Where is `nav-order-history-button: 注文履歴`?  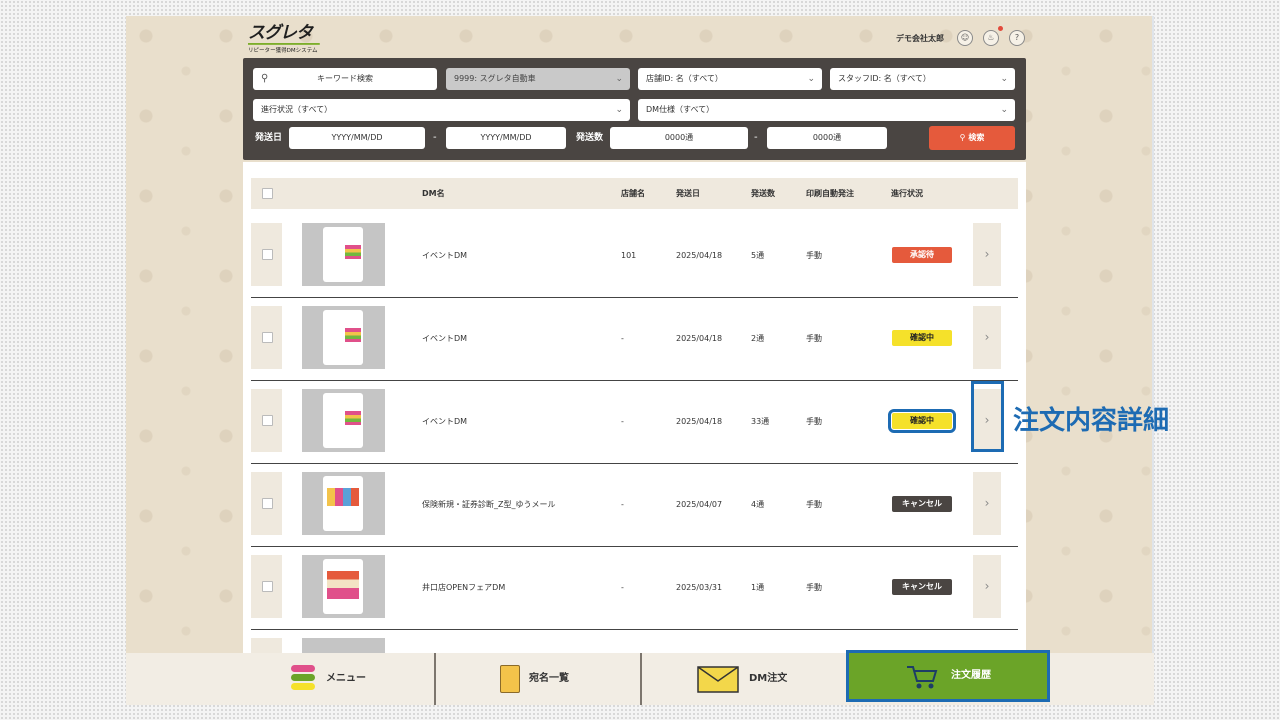 nav-order-history-button: 注文履歴 is located at coordinates (948, 676).